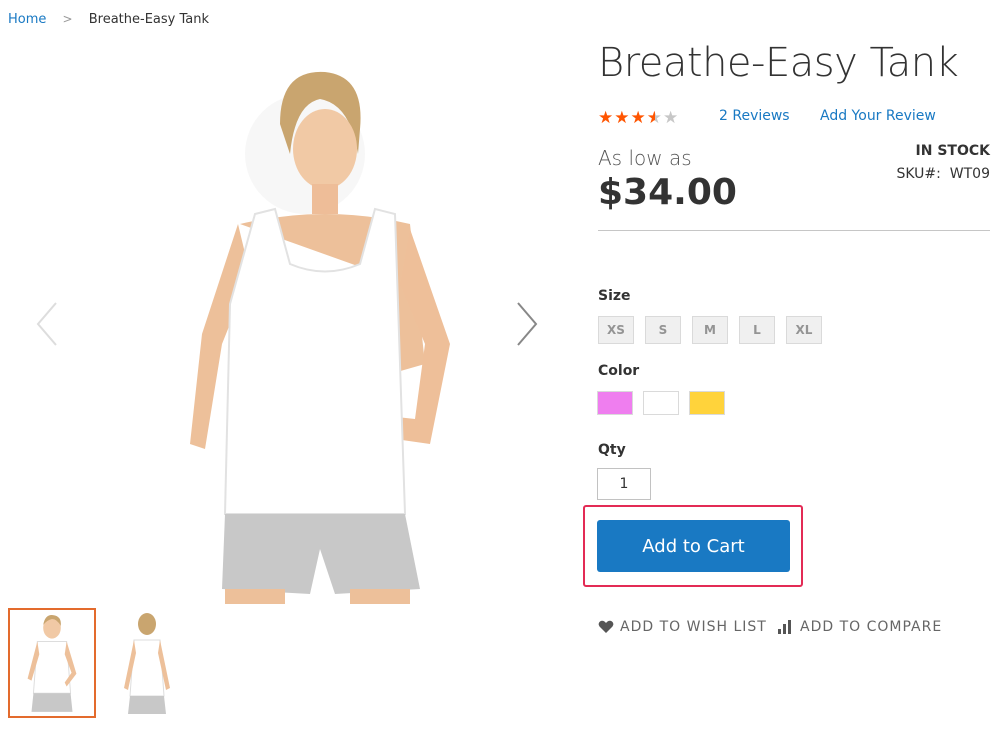  What do you see at coordinates (614, 296) in the screenshot?
I see `size-label: Size` at bounding box center [614, 296].